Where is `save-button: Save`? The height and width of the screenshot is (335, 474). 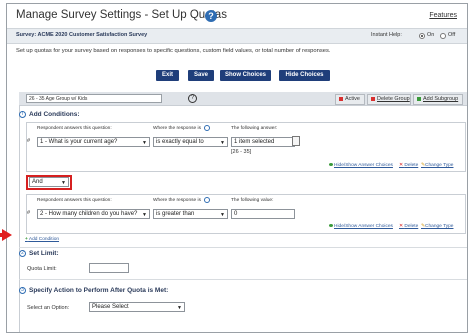 save-button: Save is located at coordinates (201, 75).